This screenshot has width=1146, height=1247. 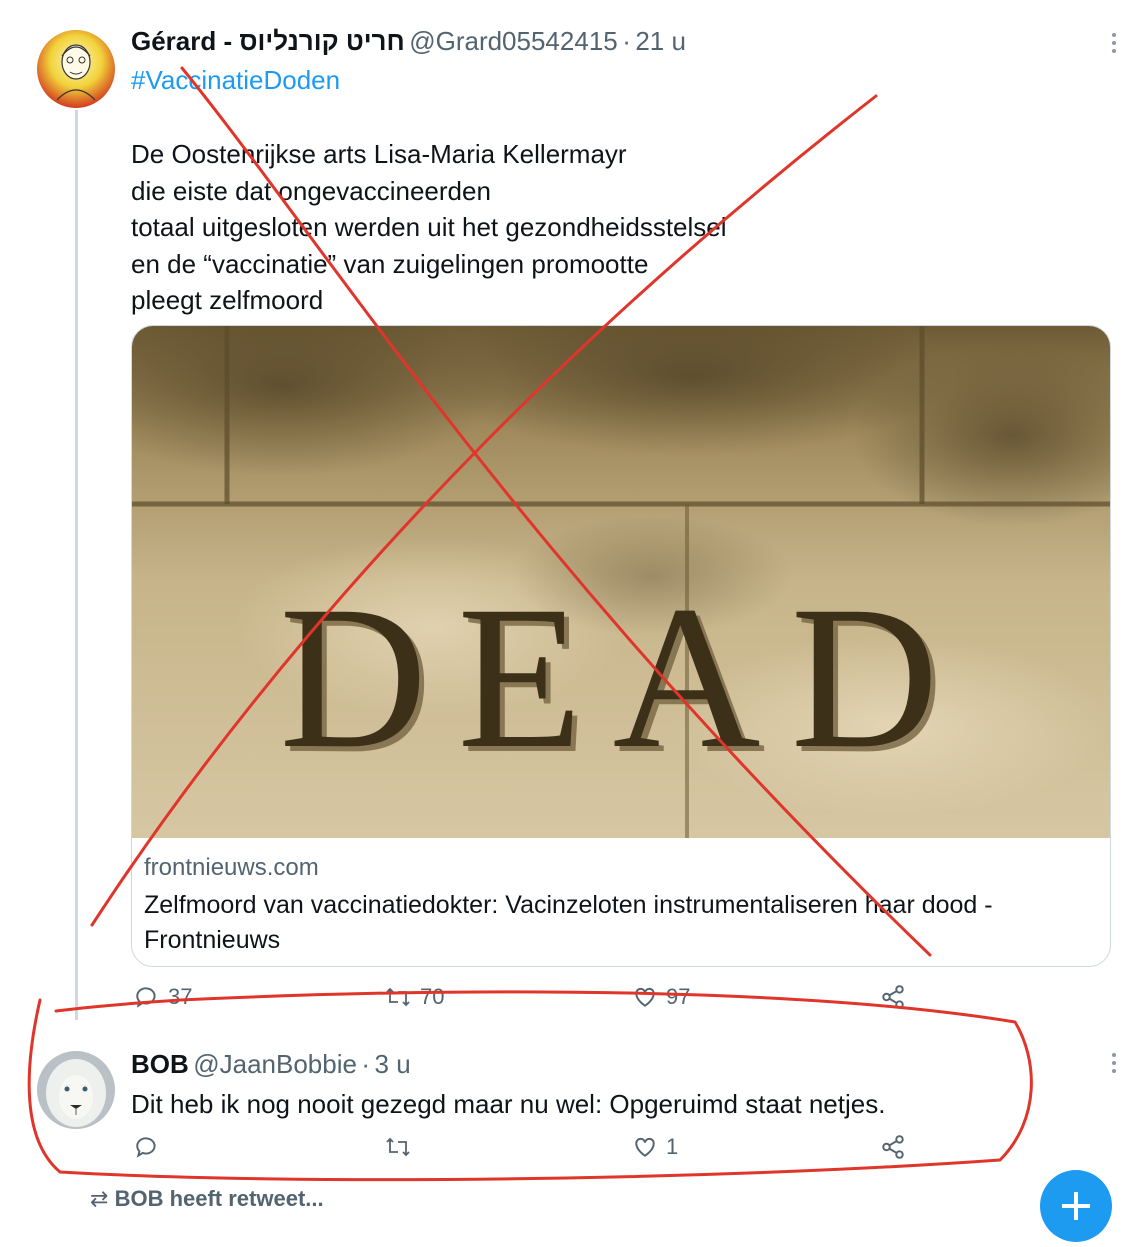 I want to click on carved-text: DEAD, so click(x=623, y=677).